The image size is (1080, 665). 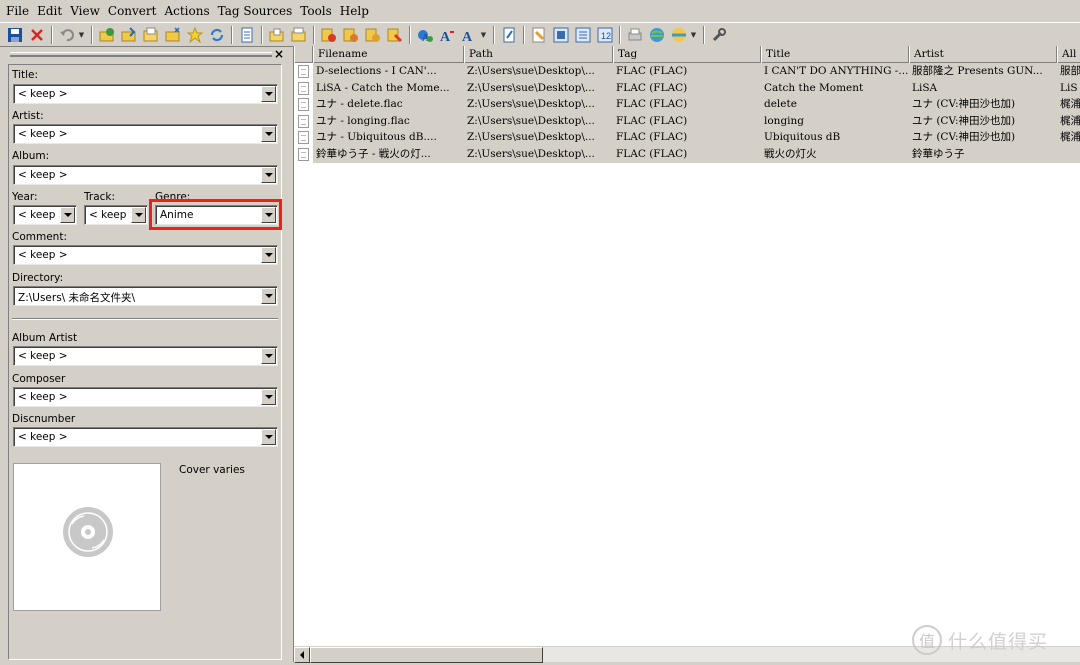 I want to click on tag-panel-header: ×, so click(x=145, y=54).